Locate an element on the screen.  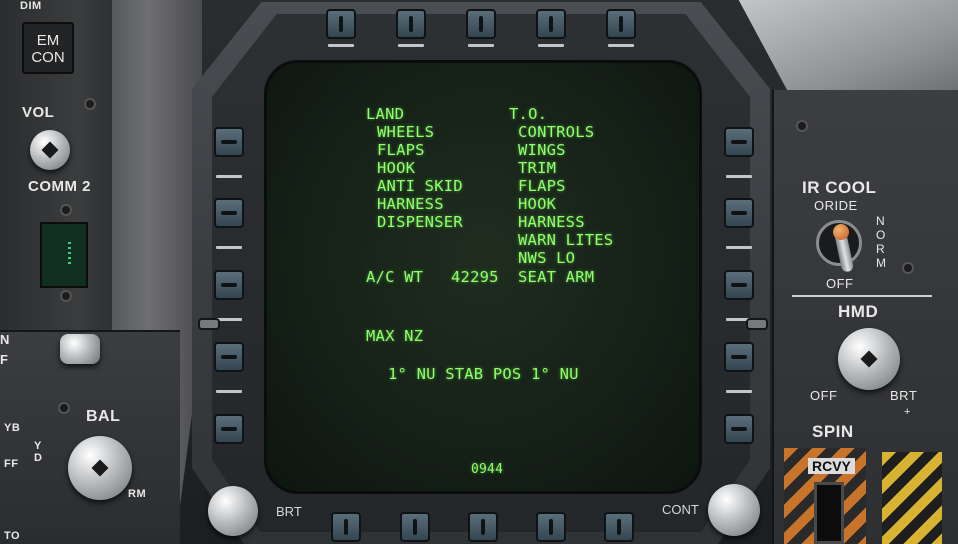
hmd-label: HMD is located at coordinates (858, 311).